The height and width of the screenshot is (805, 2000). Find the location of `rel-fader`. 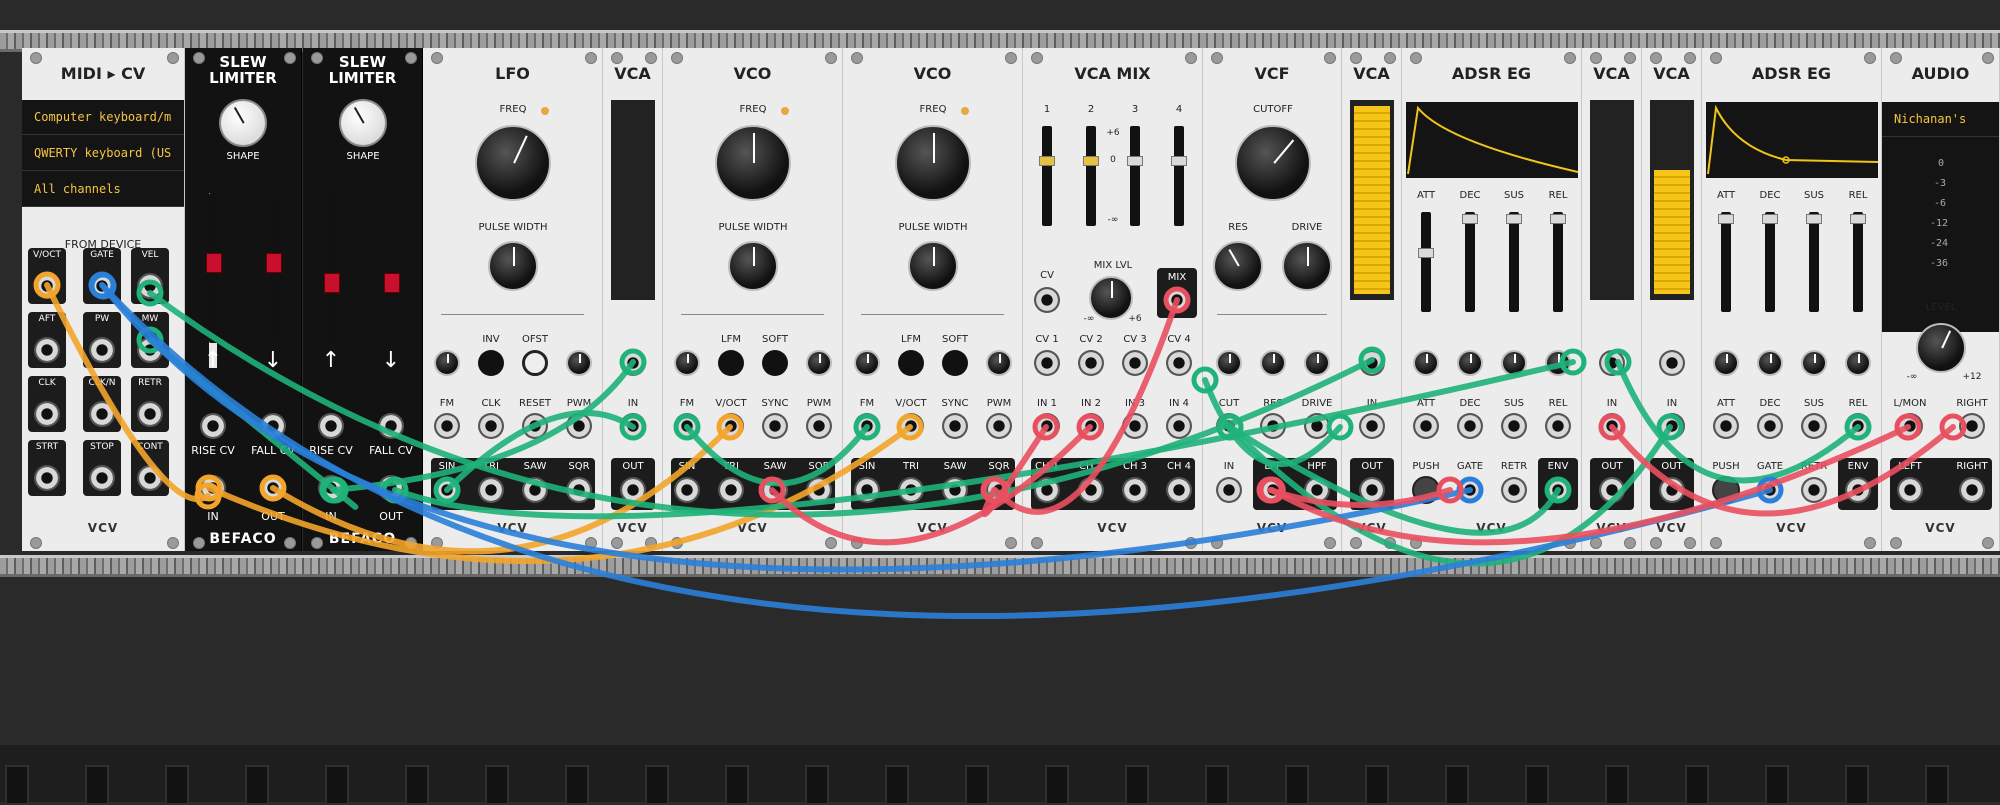

rel-fader is located at coordinates (1558, 262).